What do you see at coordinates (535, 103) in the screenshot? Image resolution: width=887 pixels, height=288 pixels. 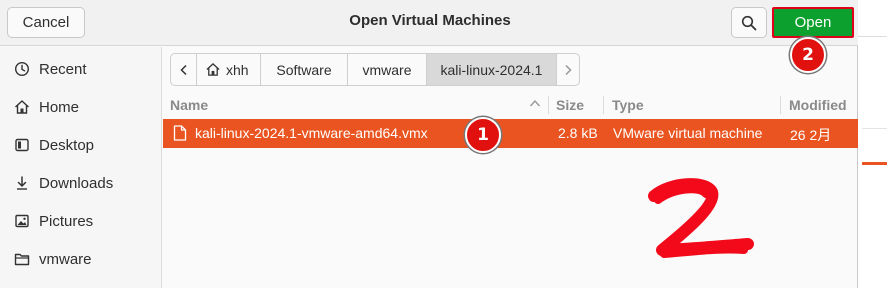 I see `sort-ascending-icon` at bounding box center [535, 103].